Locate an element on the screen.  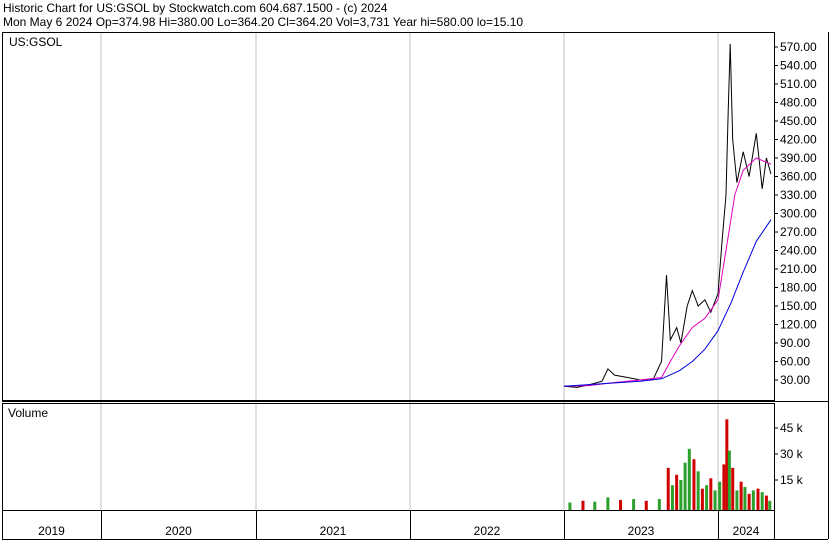
volume-y-tick-label: 45 k is located at coordinates (792, 428).